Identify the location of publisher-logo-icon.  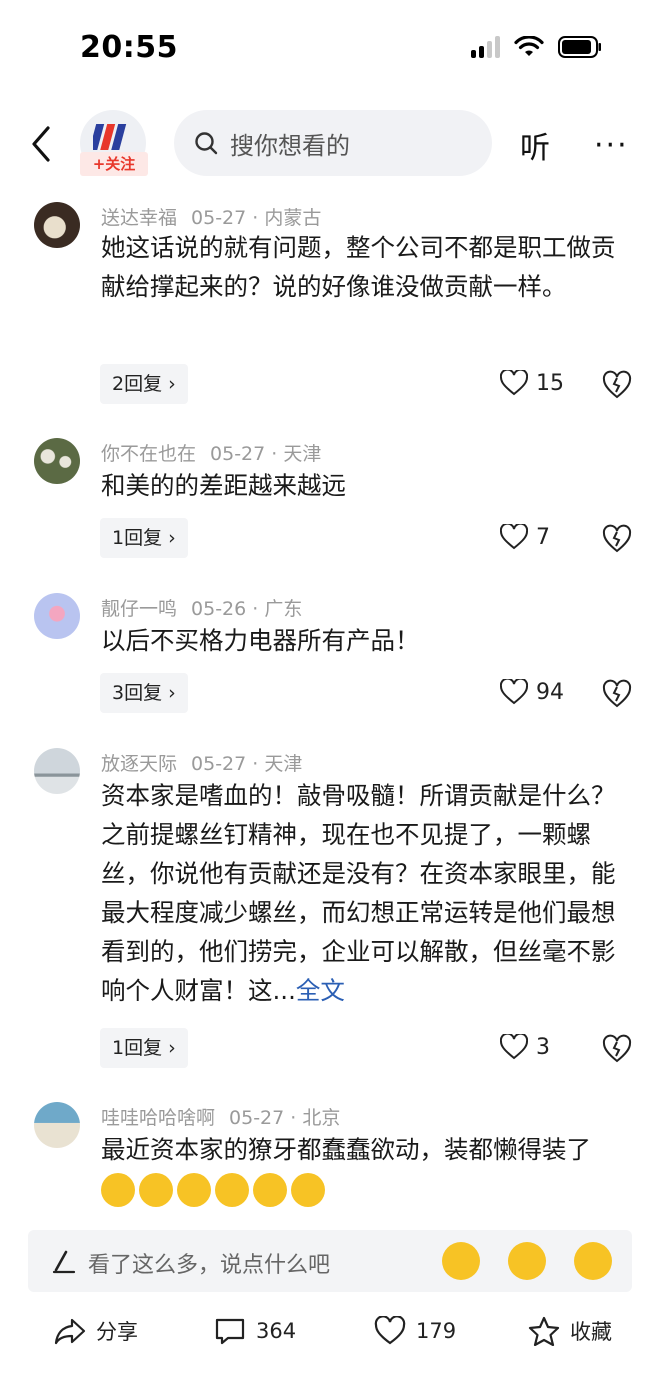
(110, 137).